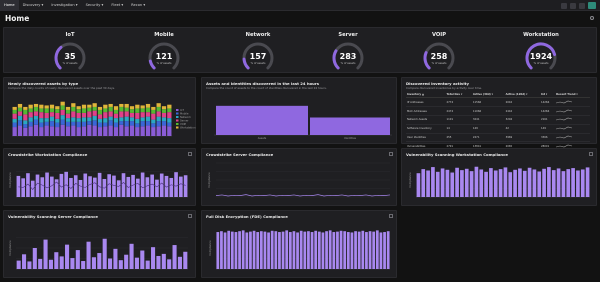  I want to click on help-icon, so click(573, 5).